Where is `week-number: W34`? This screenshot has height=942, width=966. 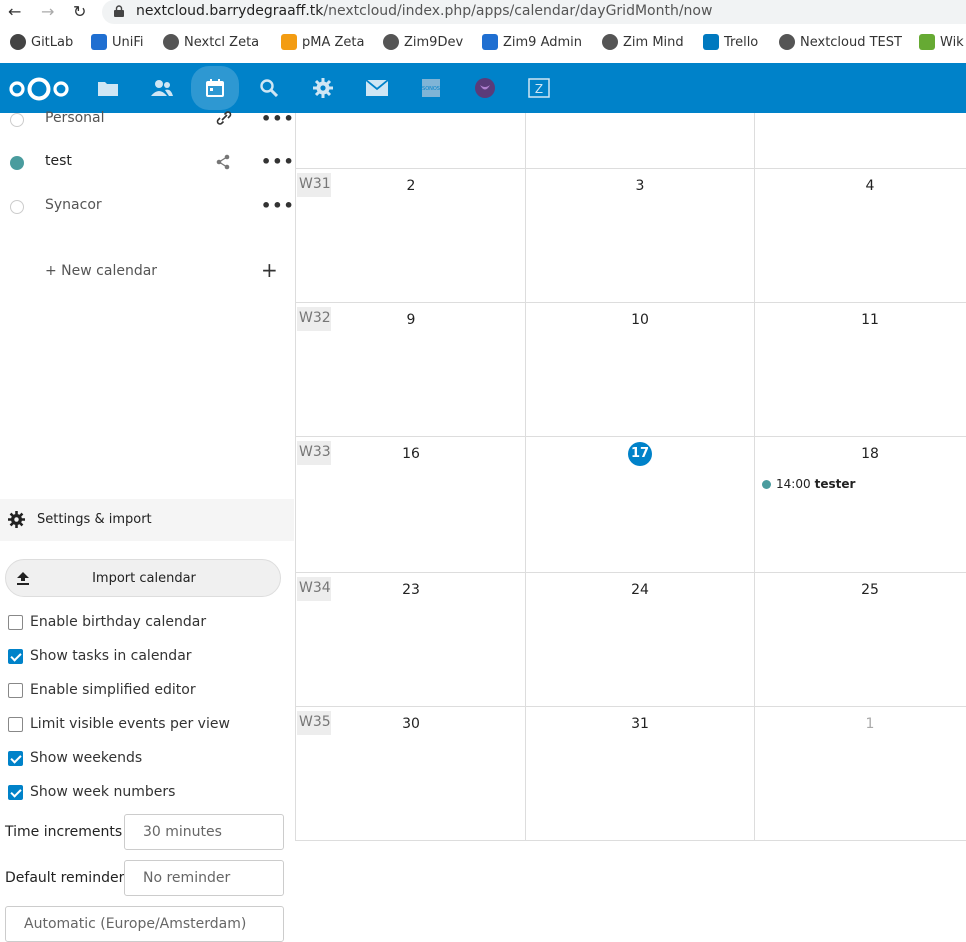 week-number: W34 is located at coordinates (314, 589).